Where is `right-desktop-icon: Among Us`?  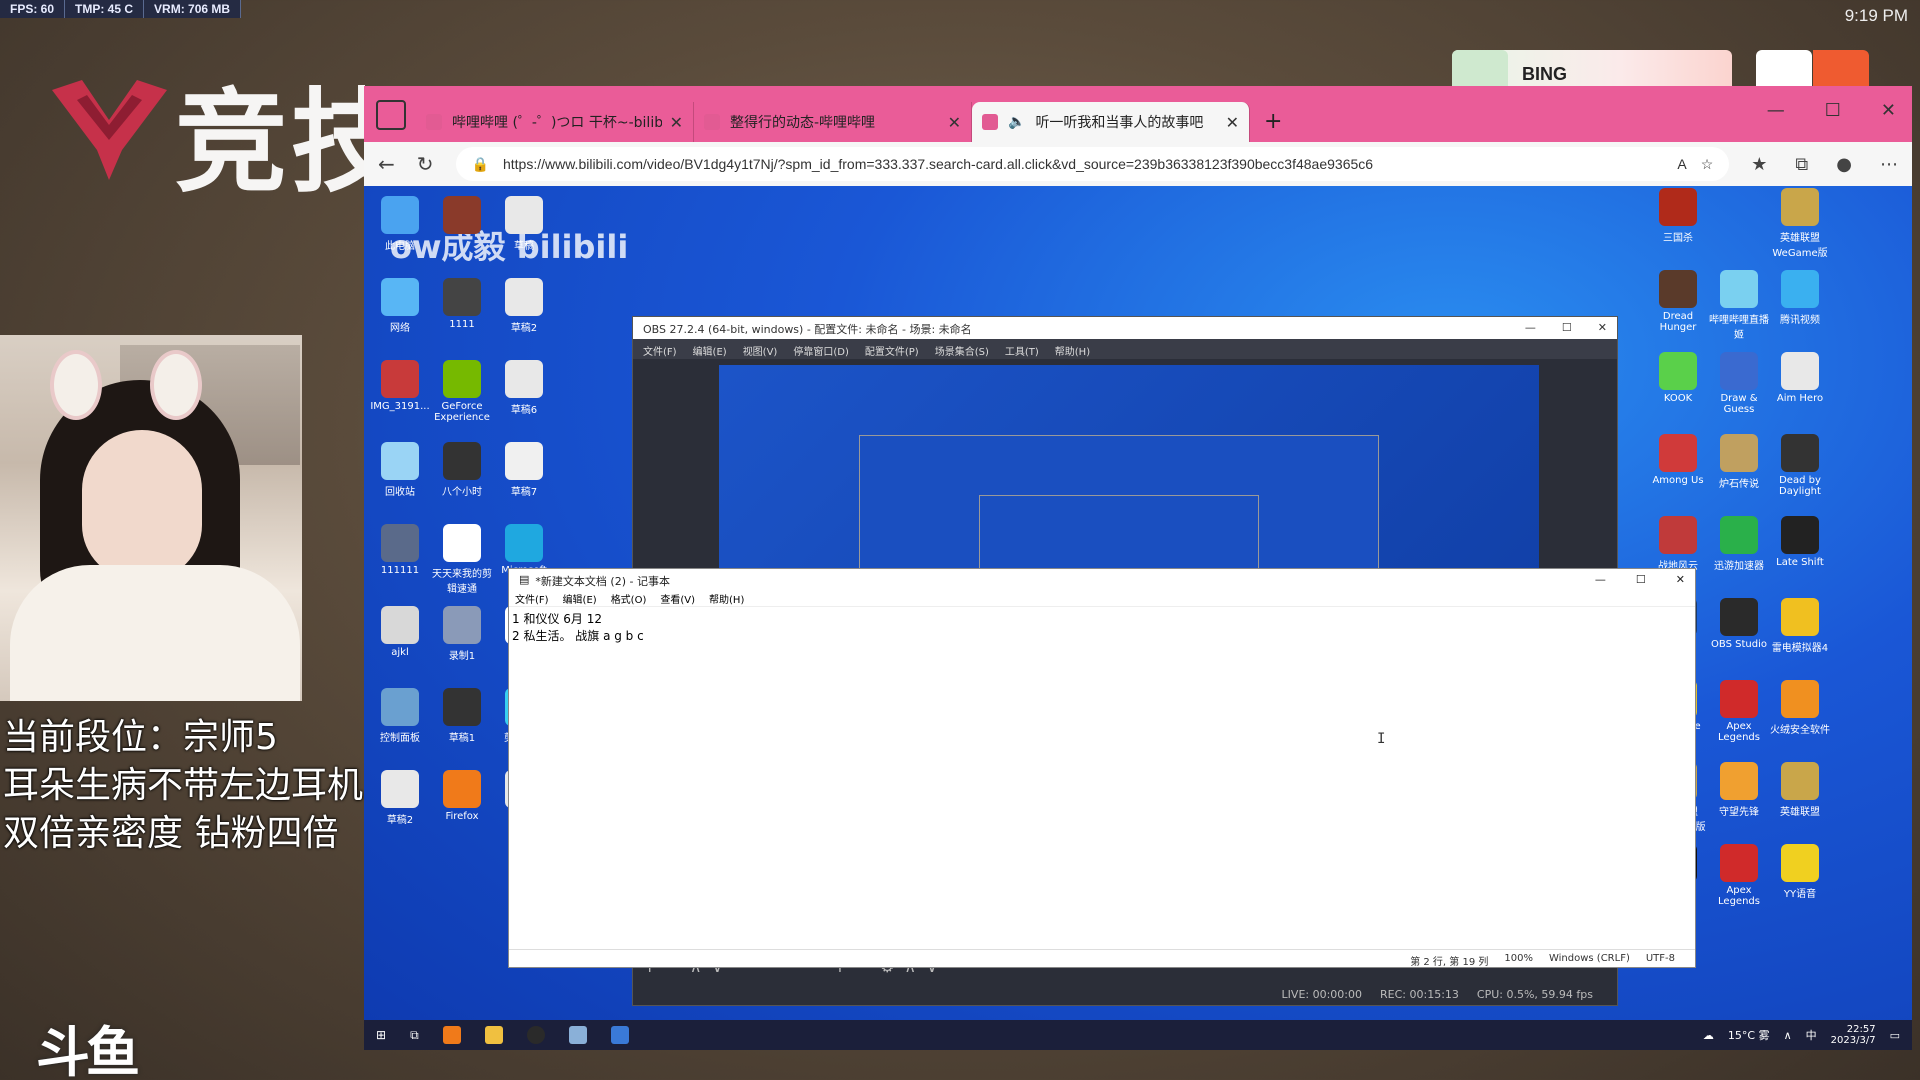
right-desktop-icon: Among Us is located at coordinates (1678, 460).